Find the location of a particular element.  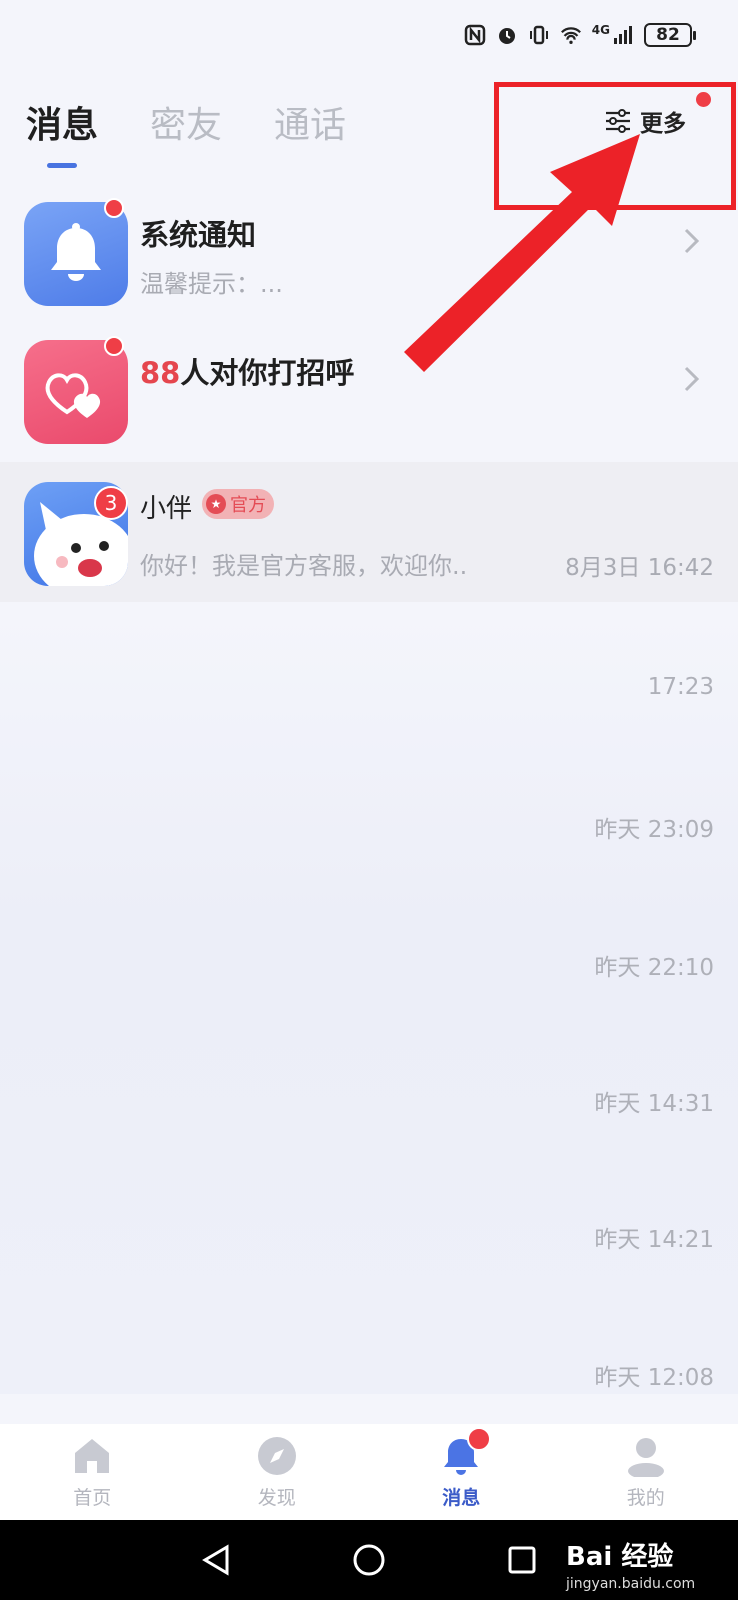

nav-discover-label: 发现 is located at coordinates (276, 1497).